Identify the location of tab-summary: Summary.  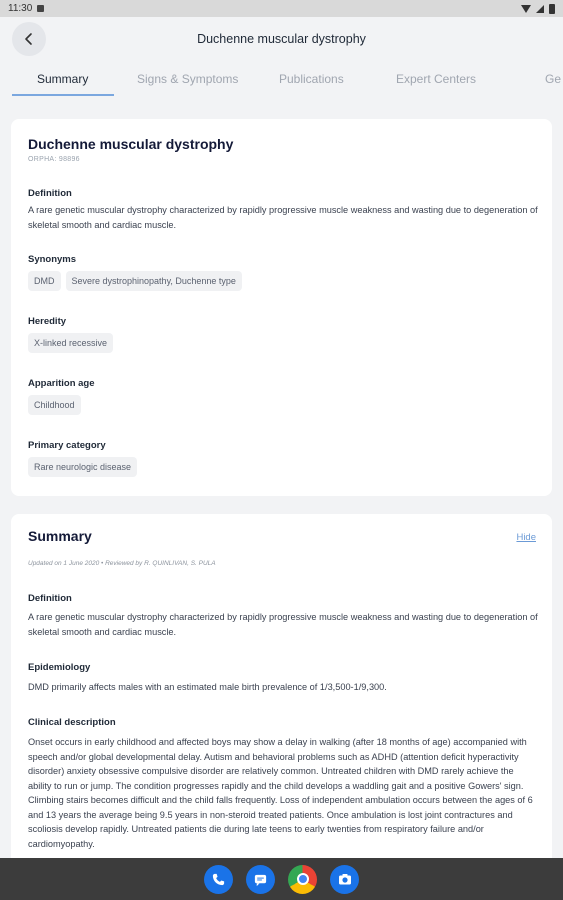
(62, 79).